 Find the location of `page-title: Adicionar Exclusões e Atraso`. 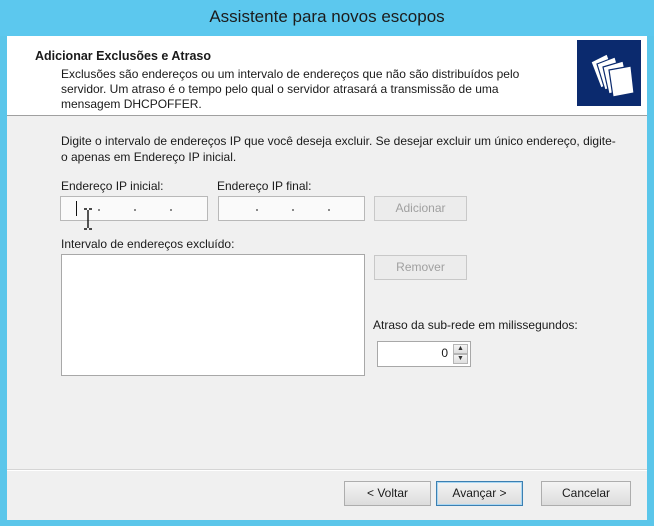

page-title: Adicionar Exclusões e Atraso is located at coordinates (123, 56).